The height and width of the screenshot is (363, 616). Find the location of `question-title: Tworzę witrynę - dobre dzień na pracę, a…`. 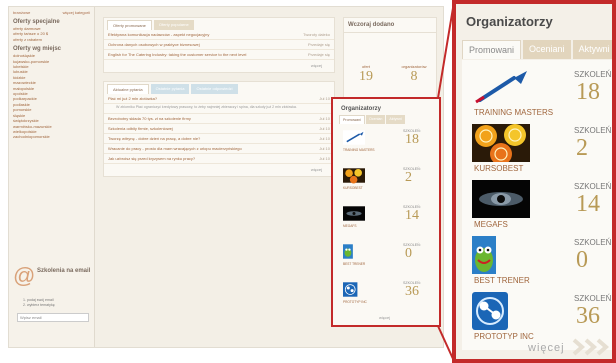

question-title: Tworzę witrynę - dobre dzień na pracę, a… is located at coordinates (154, 138).